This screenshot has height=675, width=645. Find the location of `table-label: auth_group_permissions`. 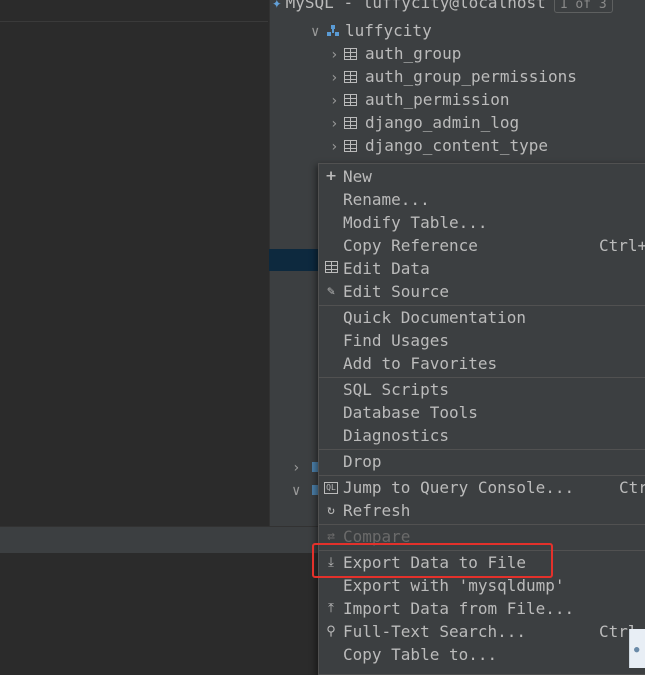

table-label: auth_group_permissions is located at coordinates (471, 76).